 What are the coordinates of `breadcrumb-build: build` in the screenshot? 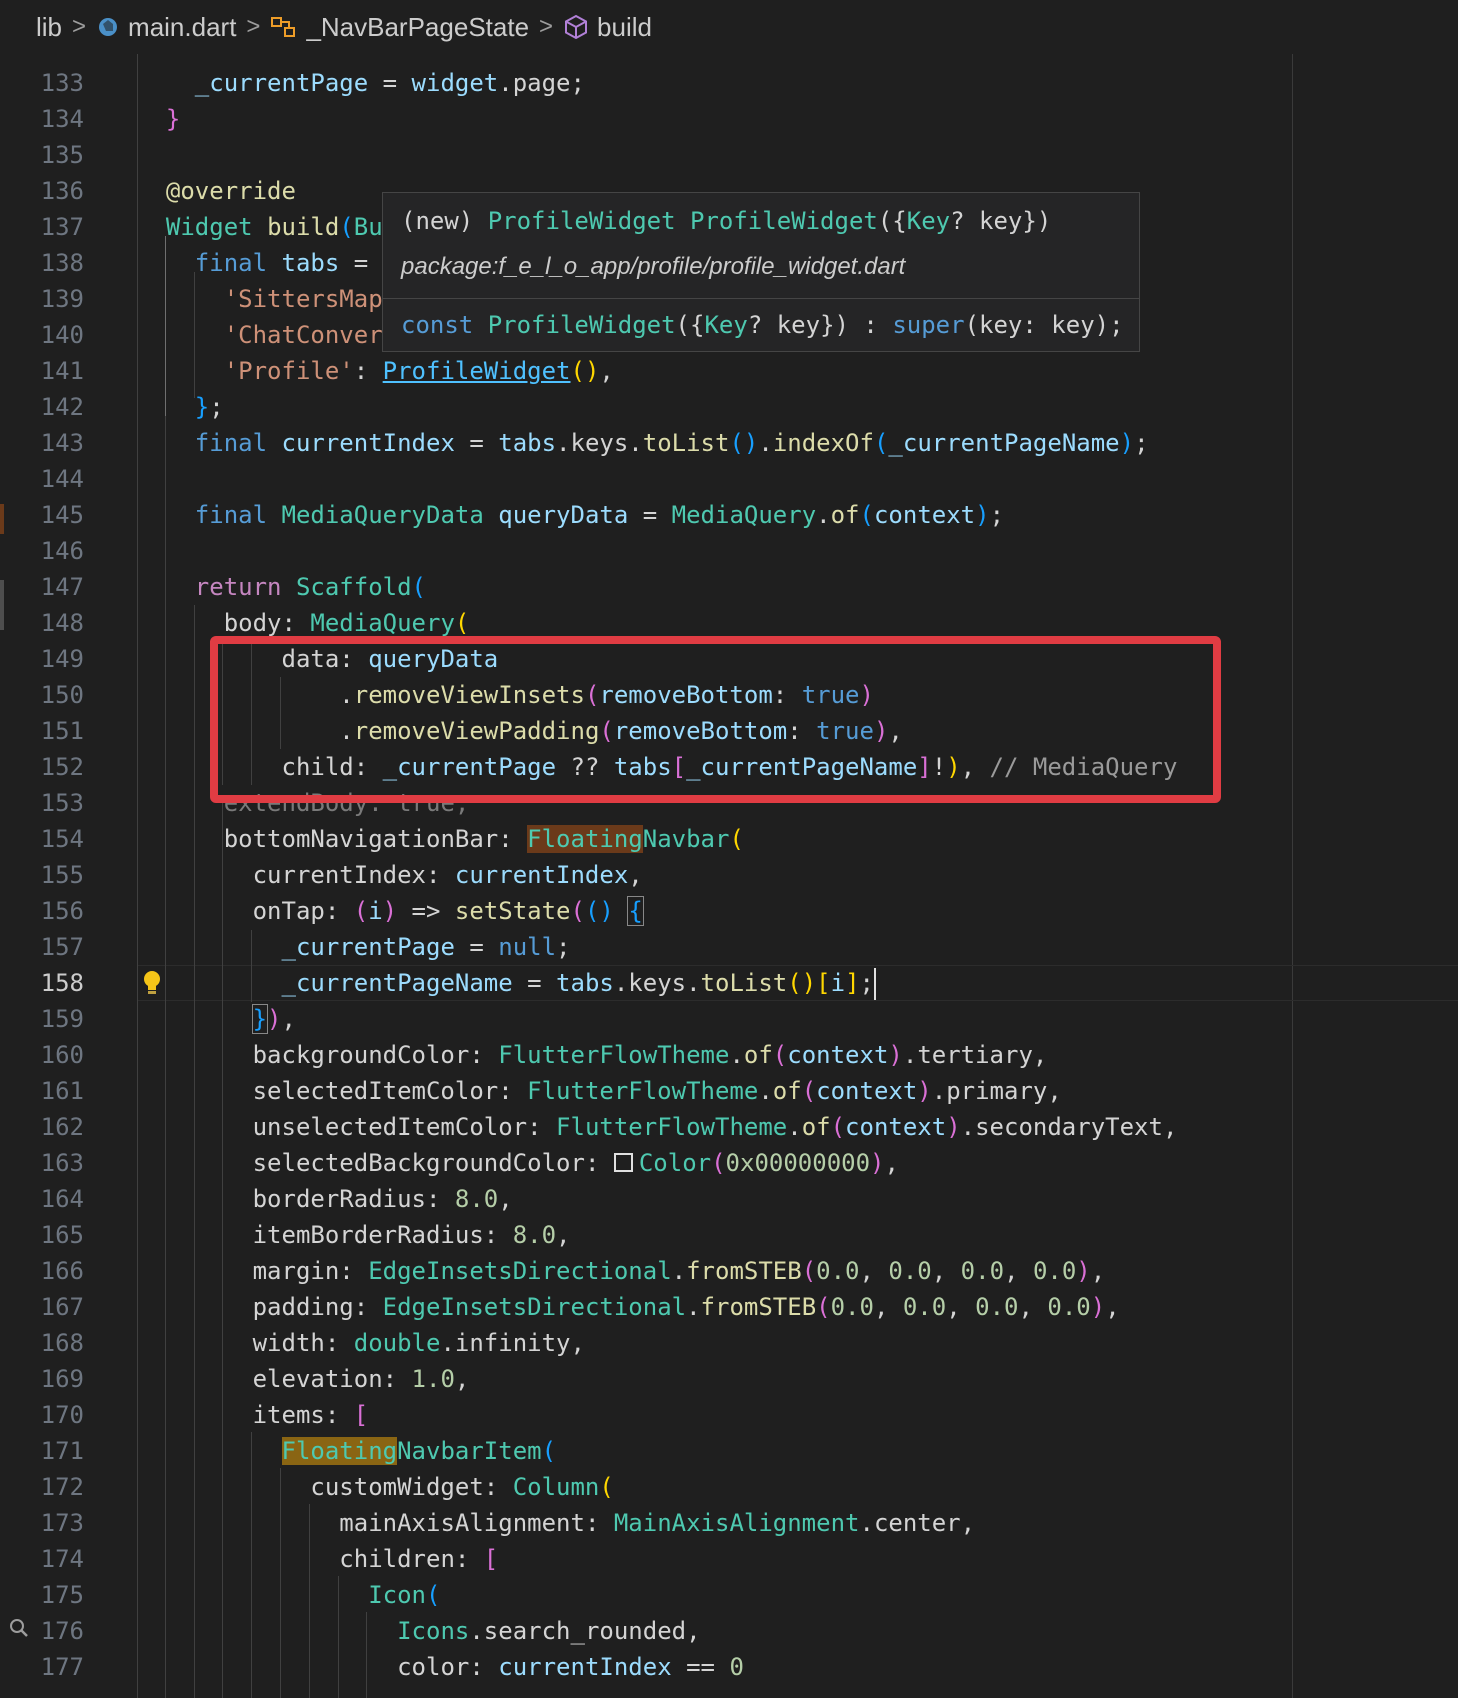 It's located at (624, 27).